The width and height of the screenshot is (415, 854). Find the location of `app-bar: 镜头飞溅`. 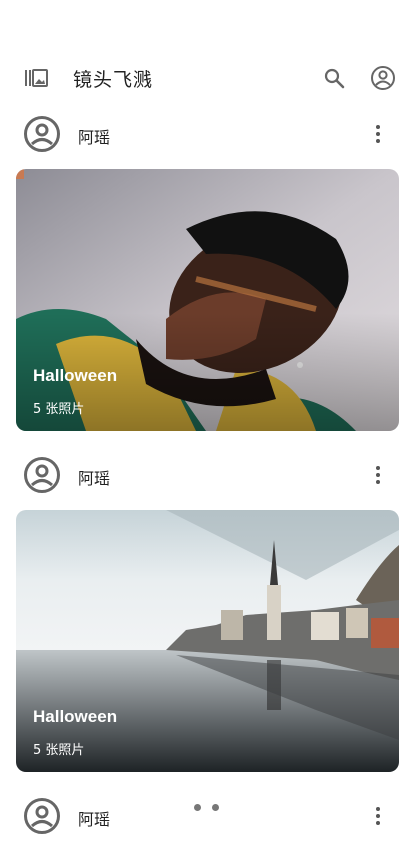

app-bar: 镜头飞溅 is located at coordinates (207, 78).